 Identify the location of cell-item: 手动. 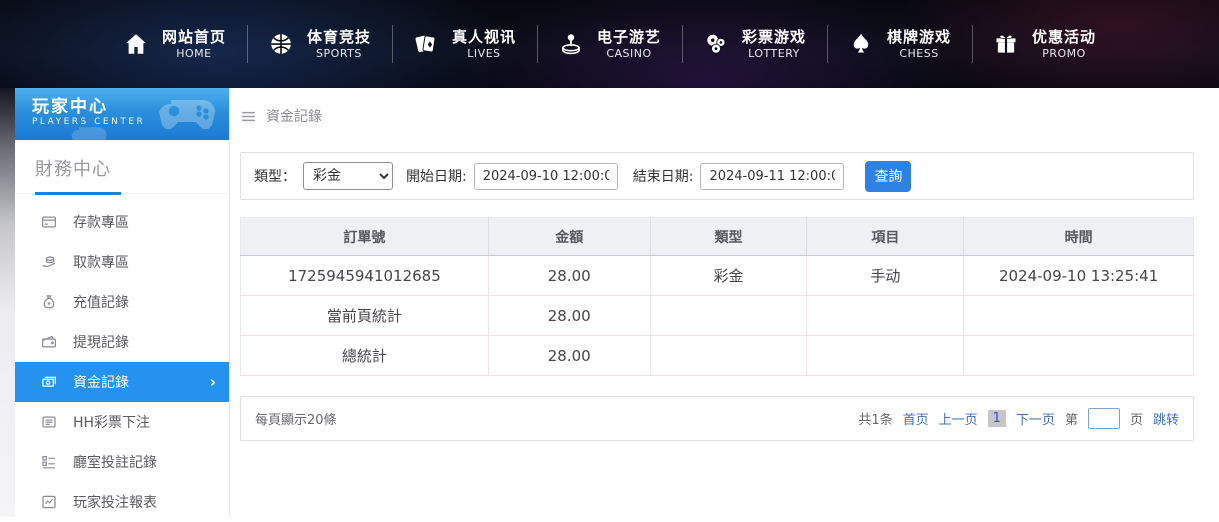
(885, 275).